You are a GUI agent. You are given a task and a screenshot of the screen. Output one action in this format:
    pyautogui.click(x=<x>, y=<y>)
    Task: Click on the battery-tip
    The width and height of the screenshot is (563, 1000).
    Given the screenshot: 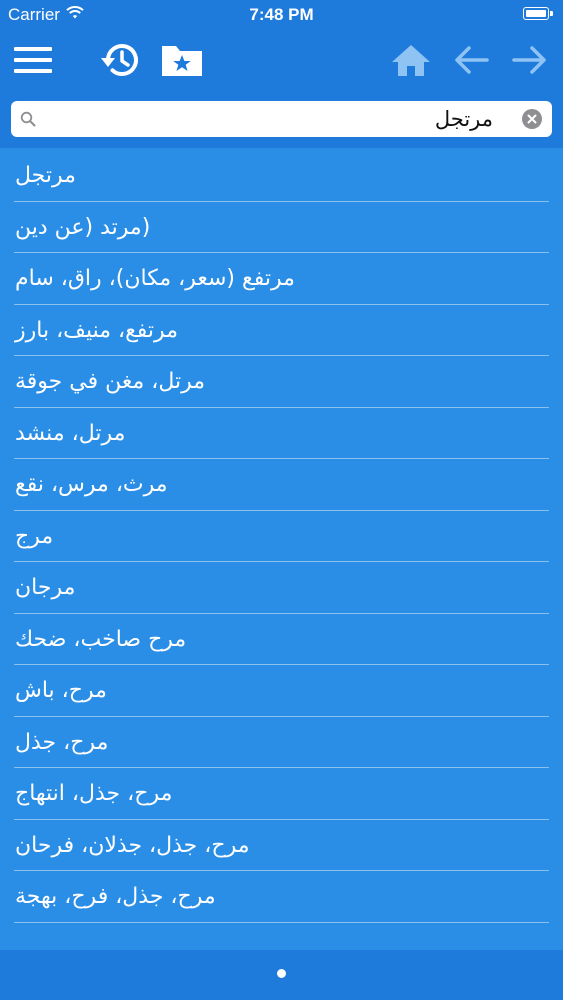 What is the action you would take?
    pyautogui.click(x=551, y=13)
    